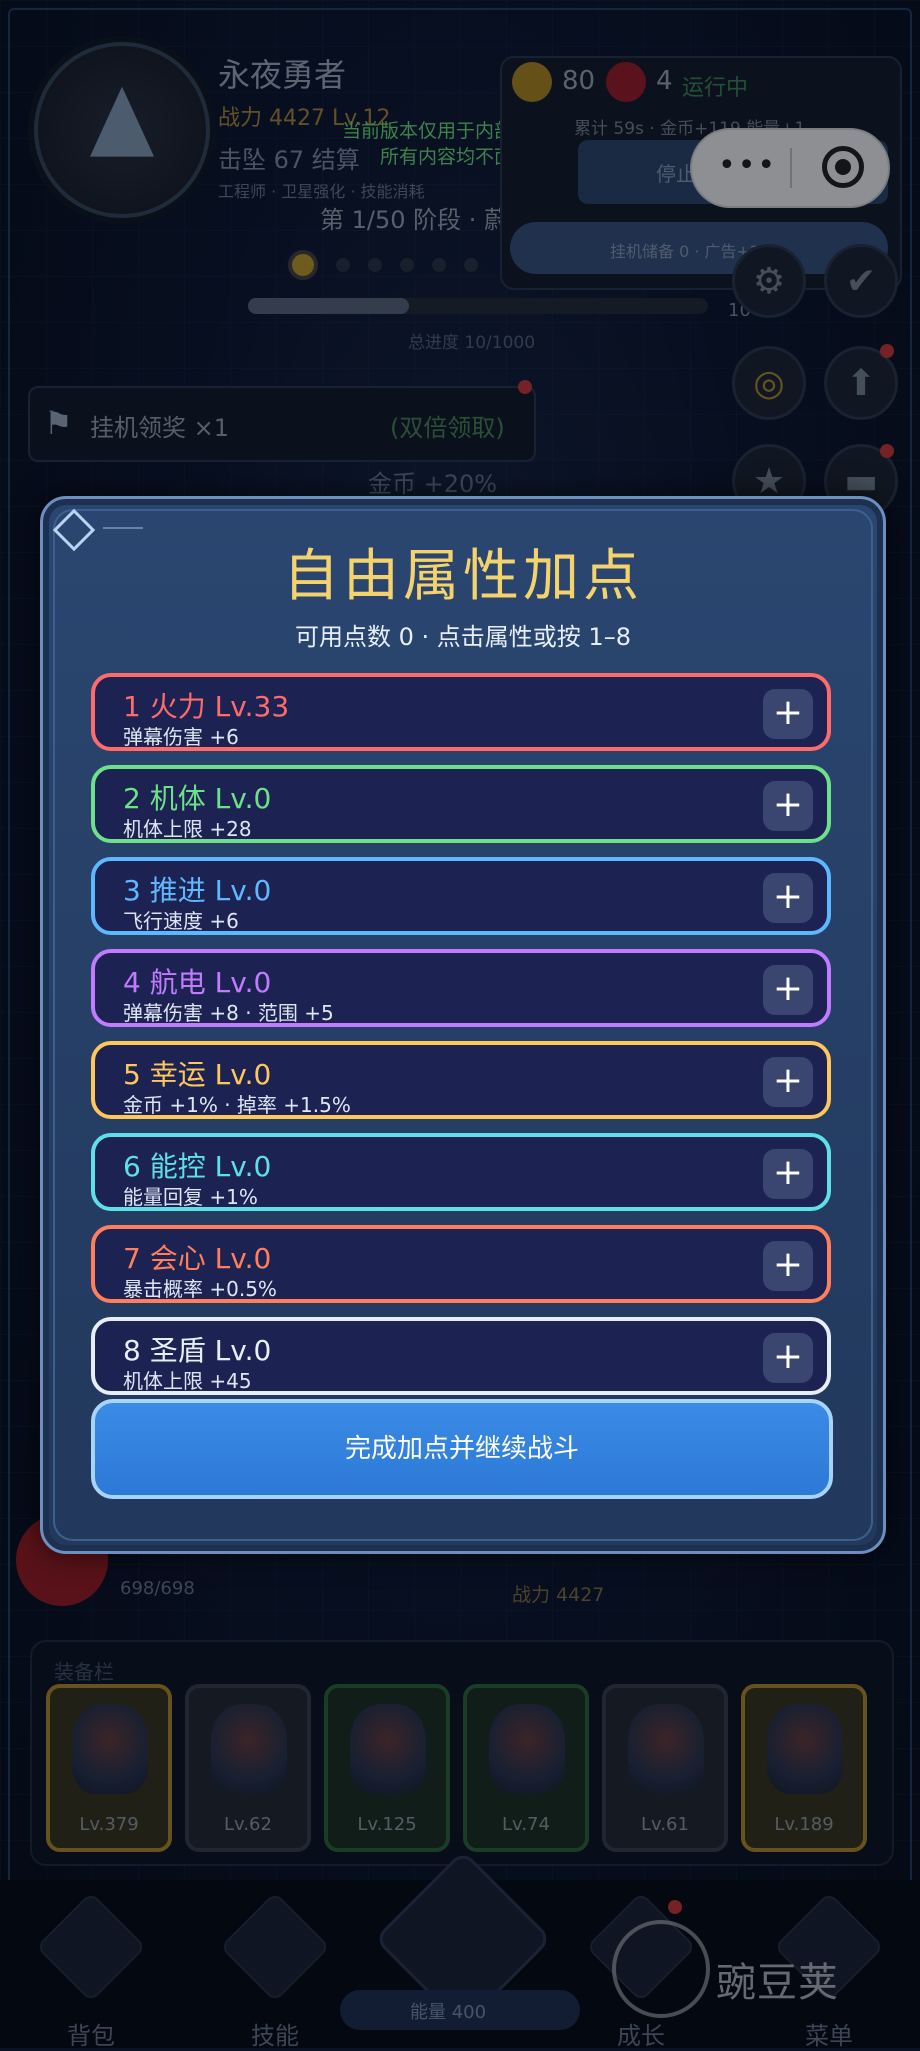 This screenshot has height=2051, width=920. What do you see at coordinates (461, 1264) in the screenshot?
I see `attribute-row: 7 会心 Lv.0 暴击概率 +0.5% +` at bounding box center [461, 1264].